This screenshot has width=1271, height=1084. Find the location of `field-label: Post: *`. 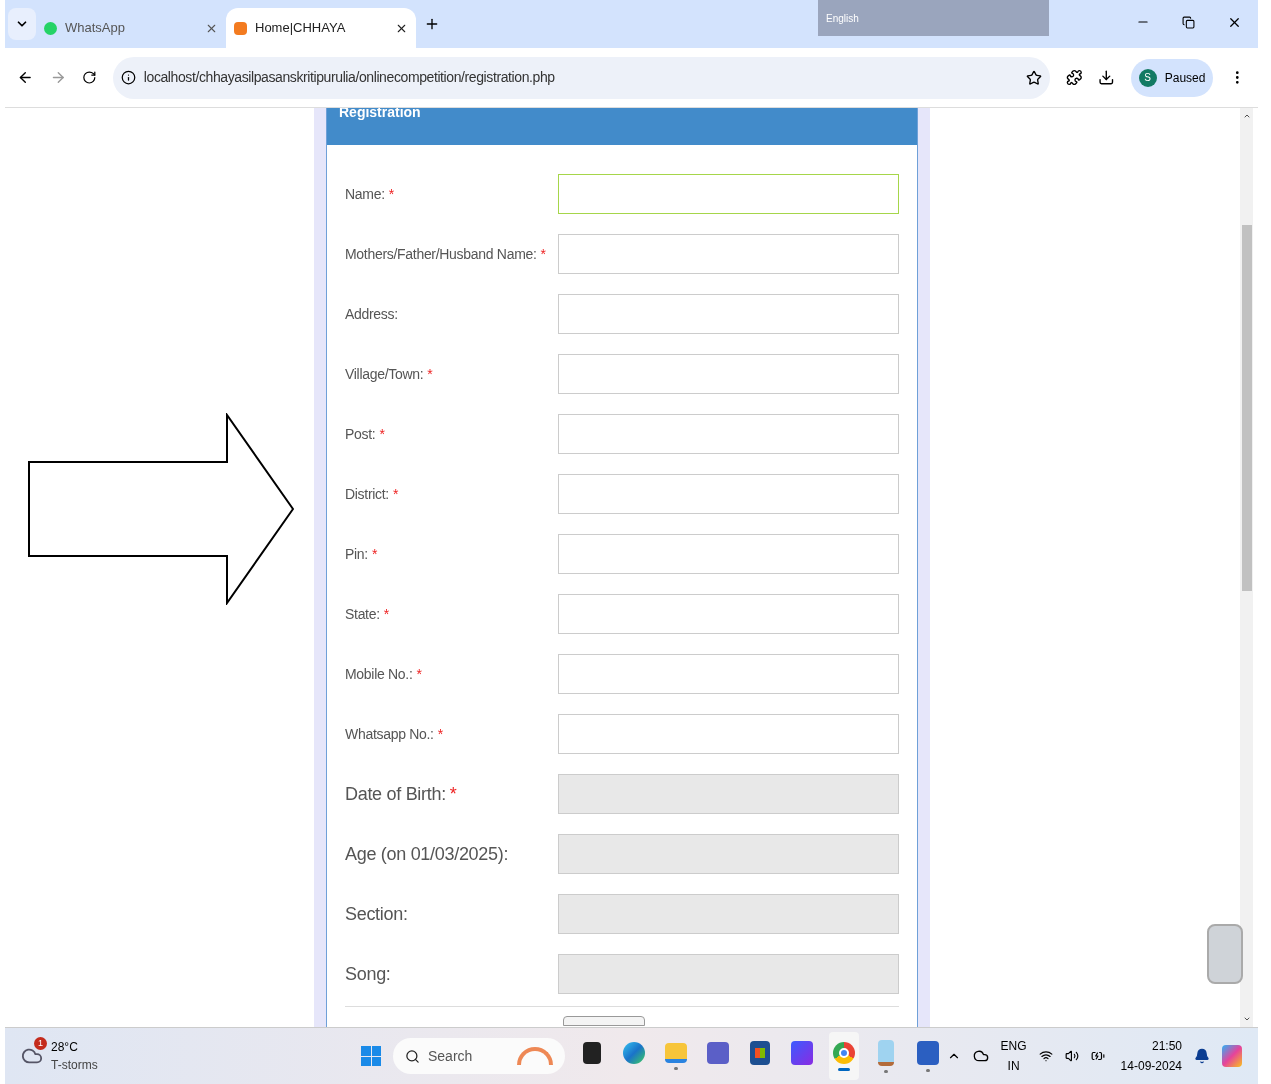

field-label: Post: * is located at coordinates (365, 434).